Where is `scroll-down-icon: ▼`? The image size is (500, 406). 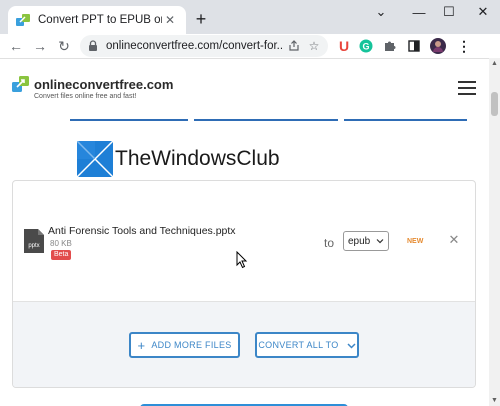
scroll-down-icon: ▼ is located at coordinates (494, 400).